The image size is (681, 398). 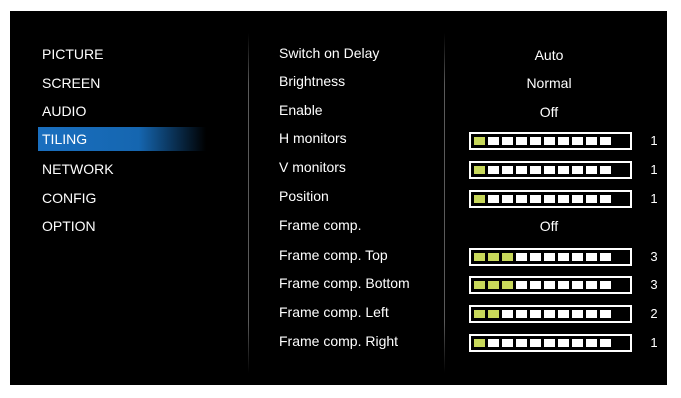 What do you see at coordinates (320, 225) in the screenshot?
I see `setting-label-frame-comp: Frame comp.` at bounding box center [320, 225].